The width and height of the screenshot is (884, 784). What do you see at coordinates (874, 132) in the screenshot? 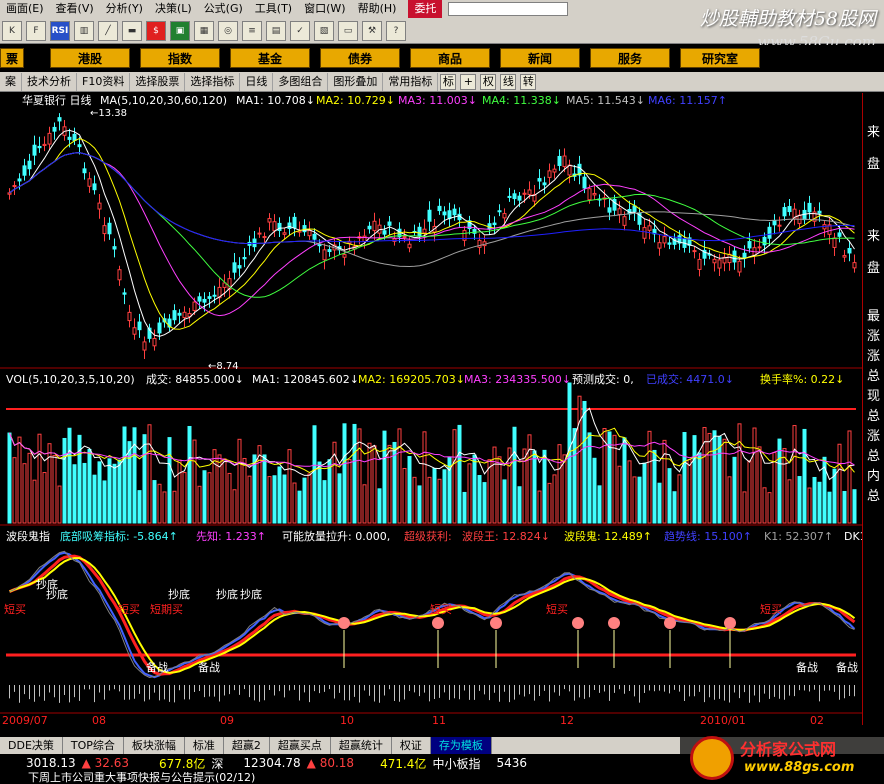
I see `rp-0: 来` at bounding box center [874, 132].